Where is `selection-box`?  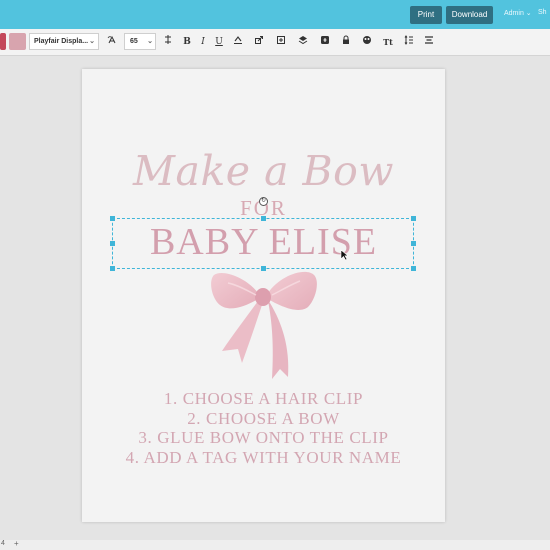 selection-box is located at coordinates (263, 243).